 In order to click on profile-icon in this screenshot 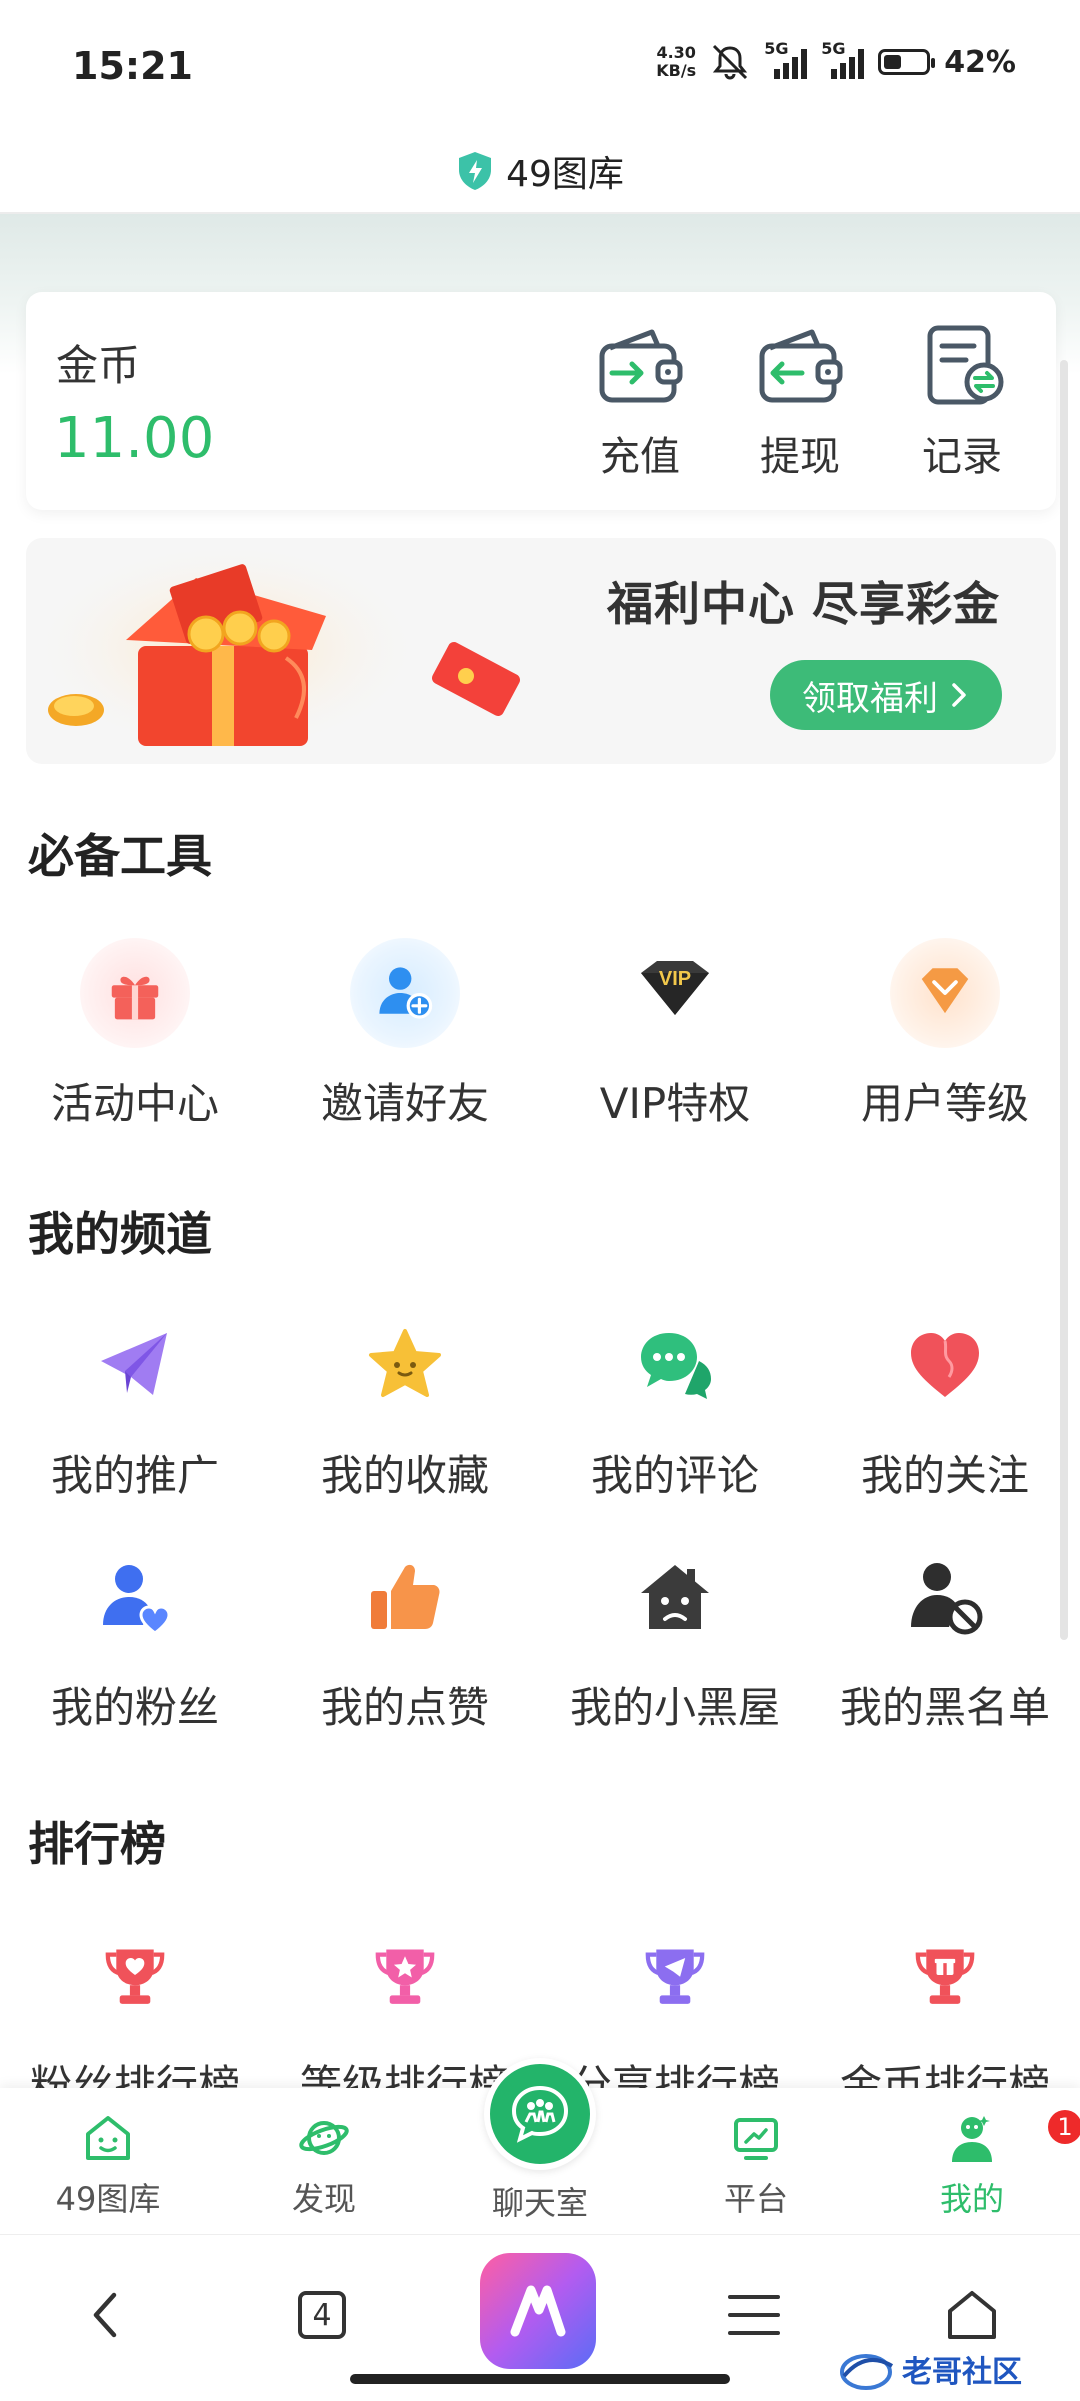, I will do `click(972, 2139)`.